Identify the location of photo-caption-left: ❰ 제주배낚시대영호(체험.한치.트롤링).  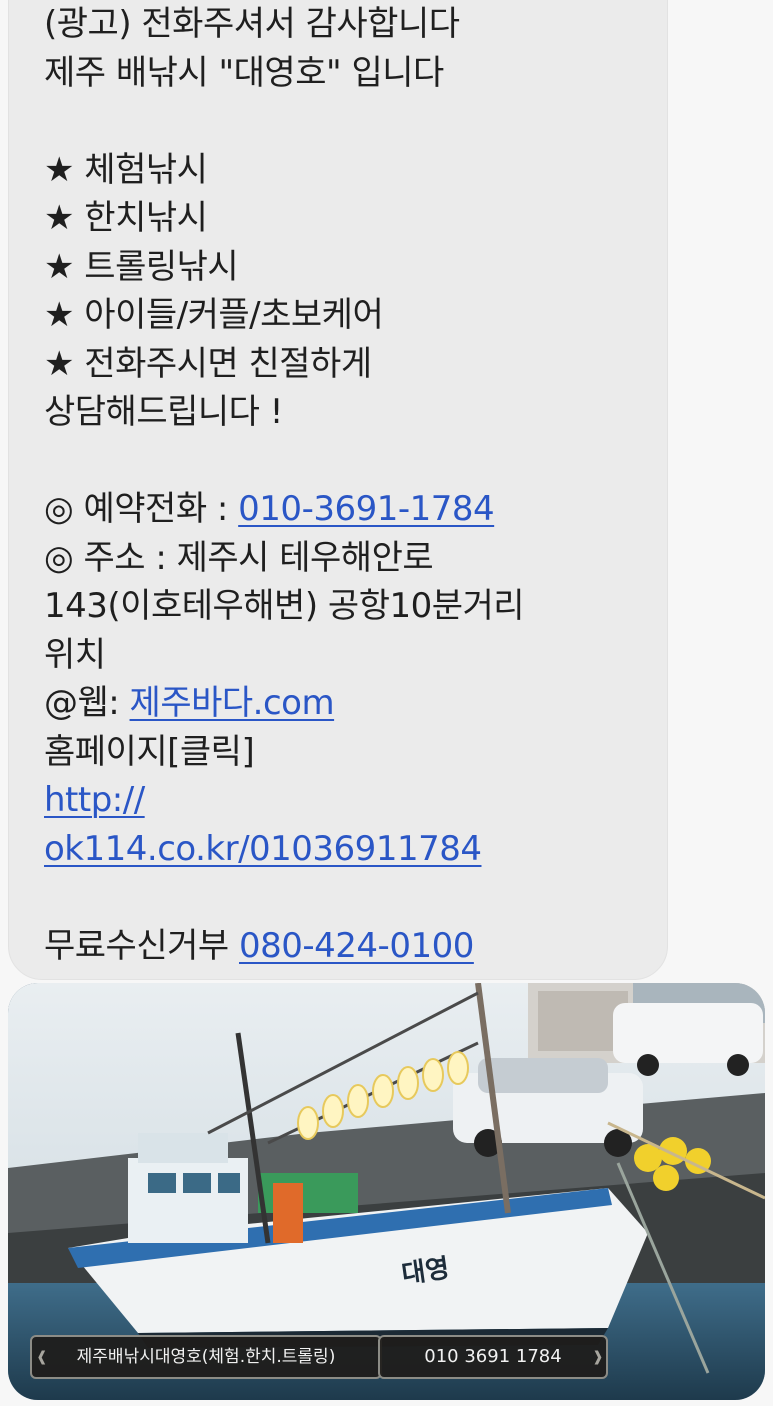
(206, 1357).